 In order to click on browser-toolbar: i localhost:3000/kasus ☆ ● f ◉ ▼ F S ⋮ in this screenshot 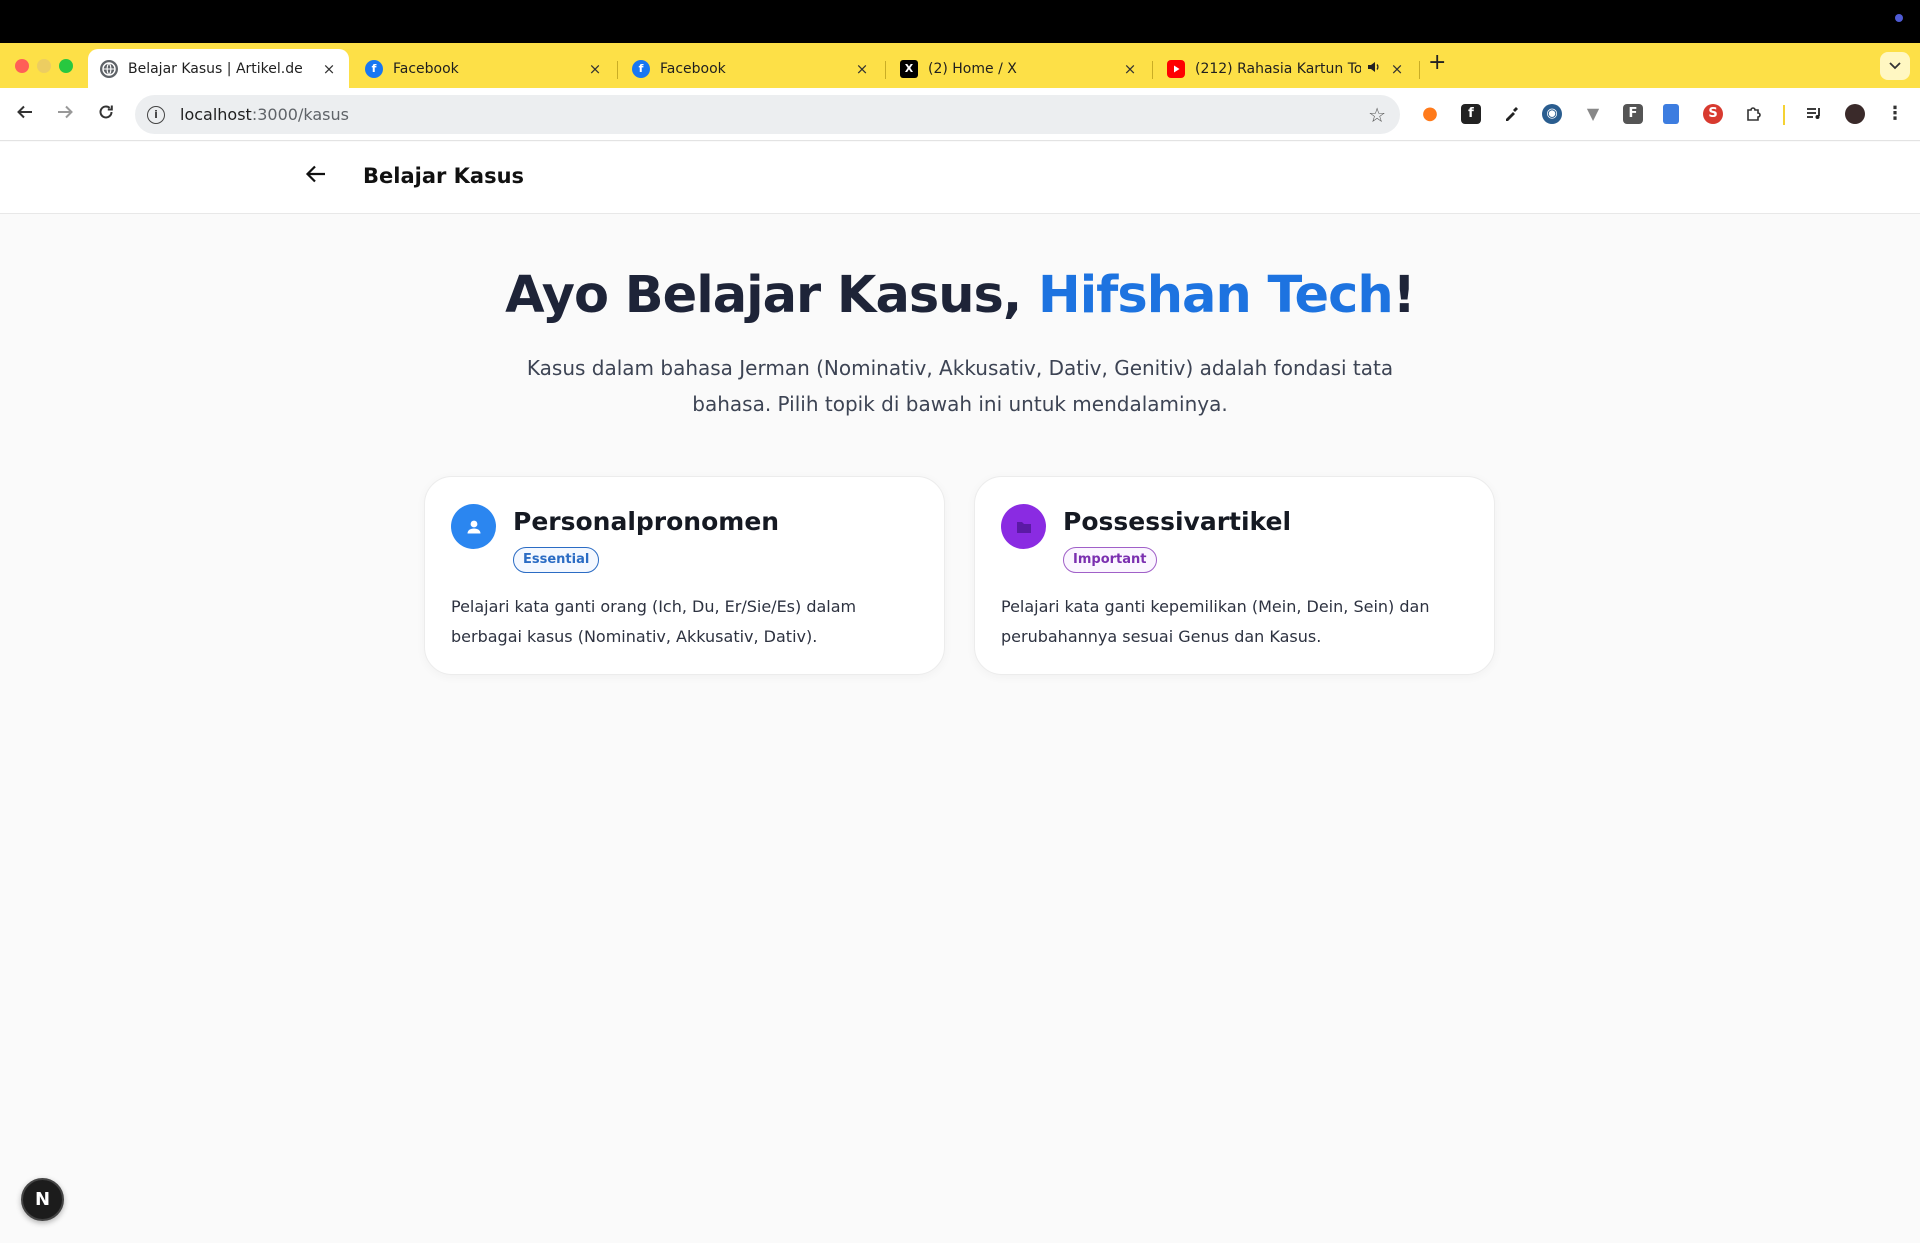, I will do `click(960, 114)`.